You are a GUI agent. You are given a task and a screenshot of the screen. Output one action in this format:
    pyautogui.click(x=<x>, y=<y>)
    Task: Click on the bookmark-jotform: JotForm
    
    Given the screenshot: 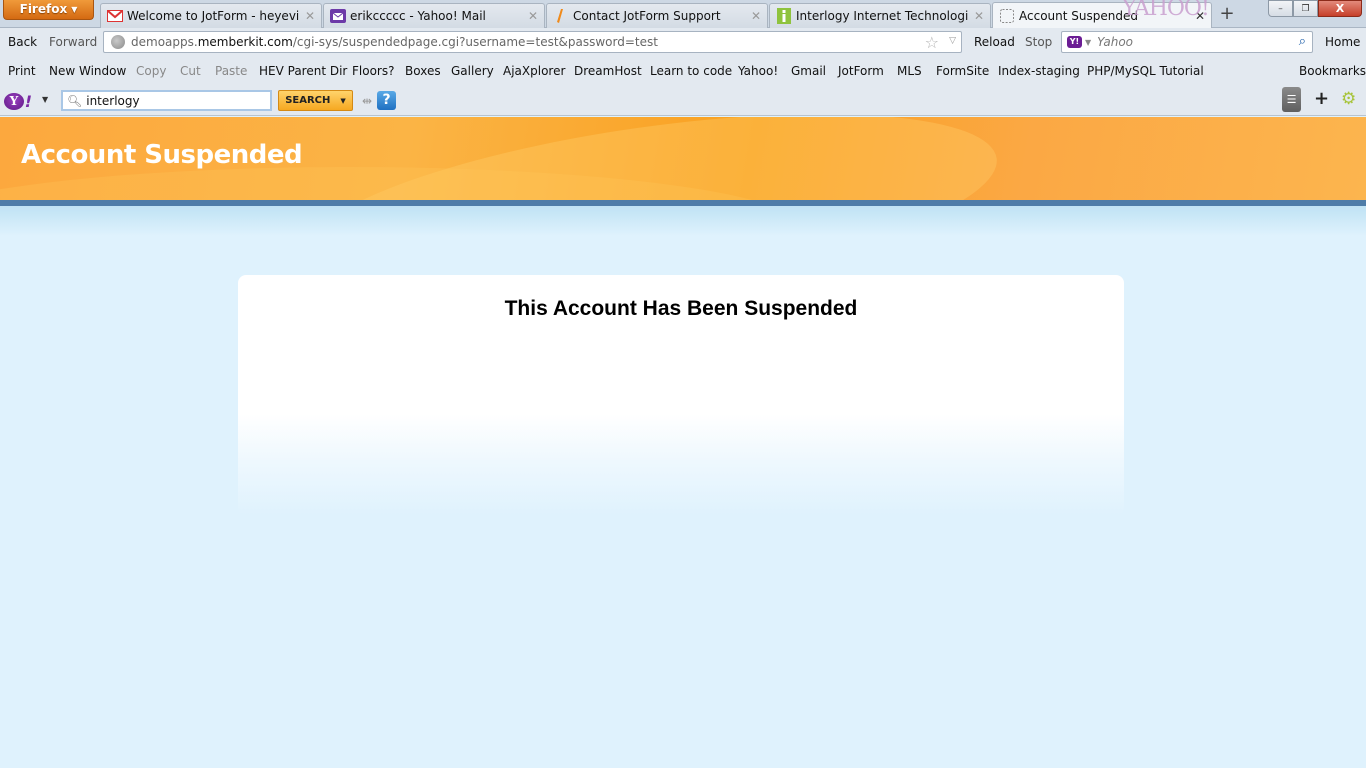 What is the action you would take?
    pyautogui.click(x=861, y=71)
    